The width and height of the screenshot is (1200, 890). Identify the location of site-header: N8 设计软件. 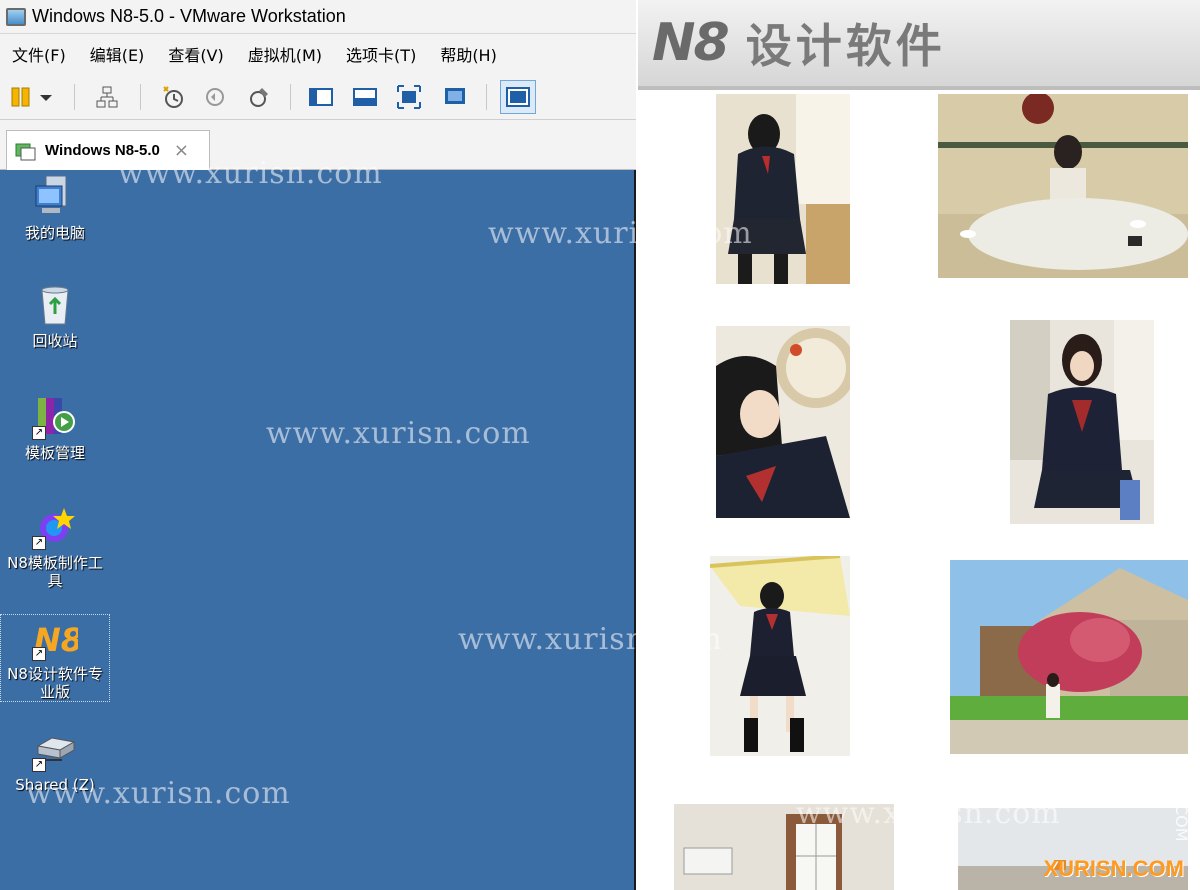
(919, 45).